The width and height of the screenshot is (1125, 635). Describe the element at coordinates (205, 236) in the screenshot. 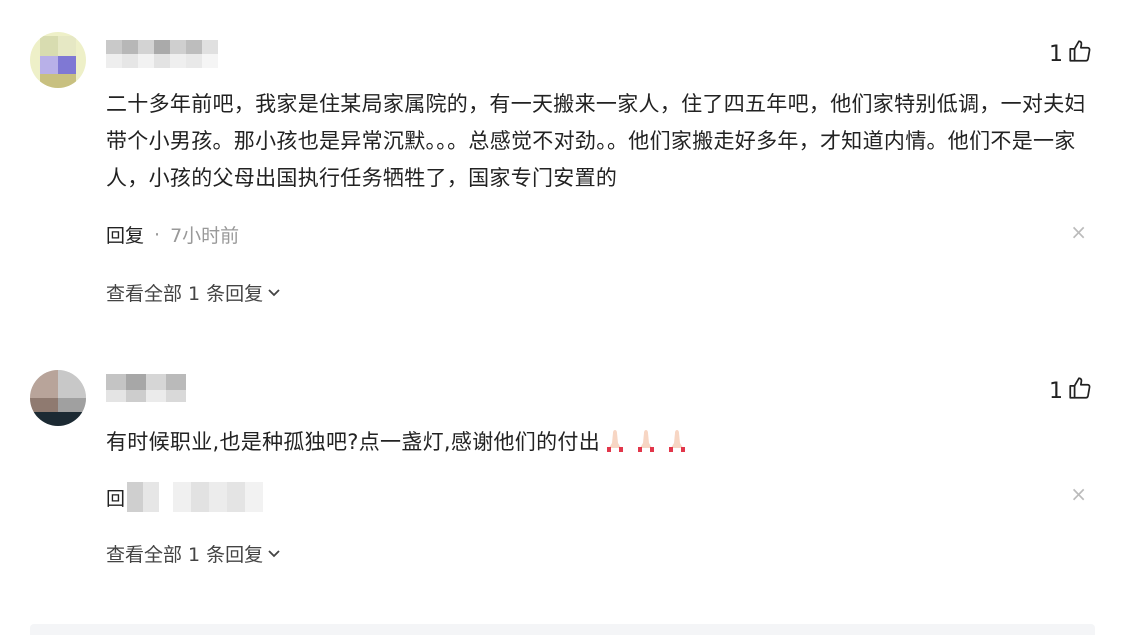

I see `timestamp: 7小时前` at that location.